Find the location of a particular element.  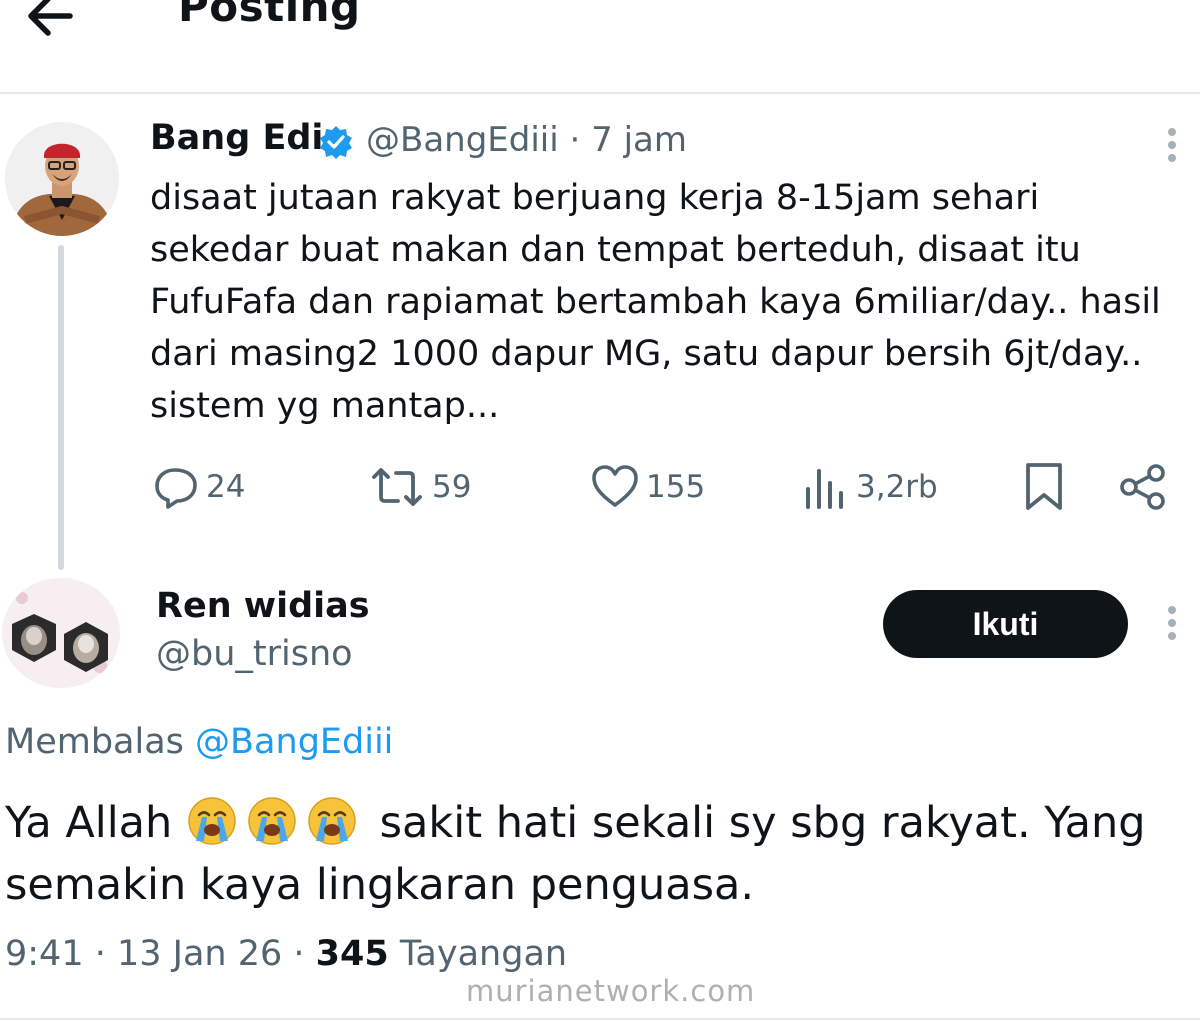

page-title: Posting is located at coordinates (269, 15).